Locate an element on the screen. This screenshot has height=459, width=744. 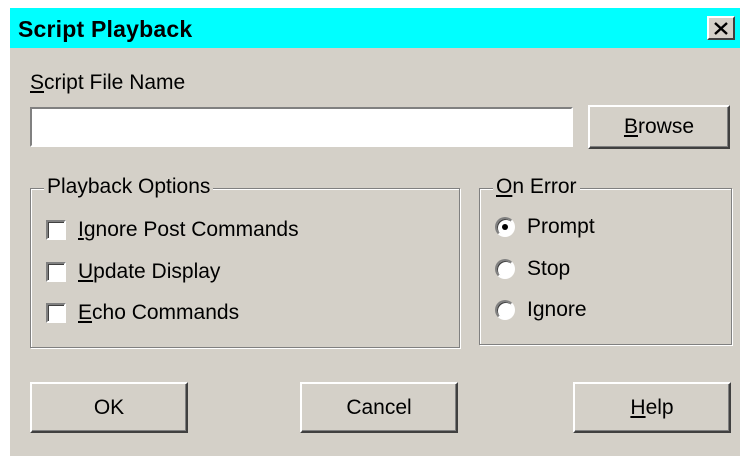
stop-radio is located at coordinates (505, 269).